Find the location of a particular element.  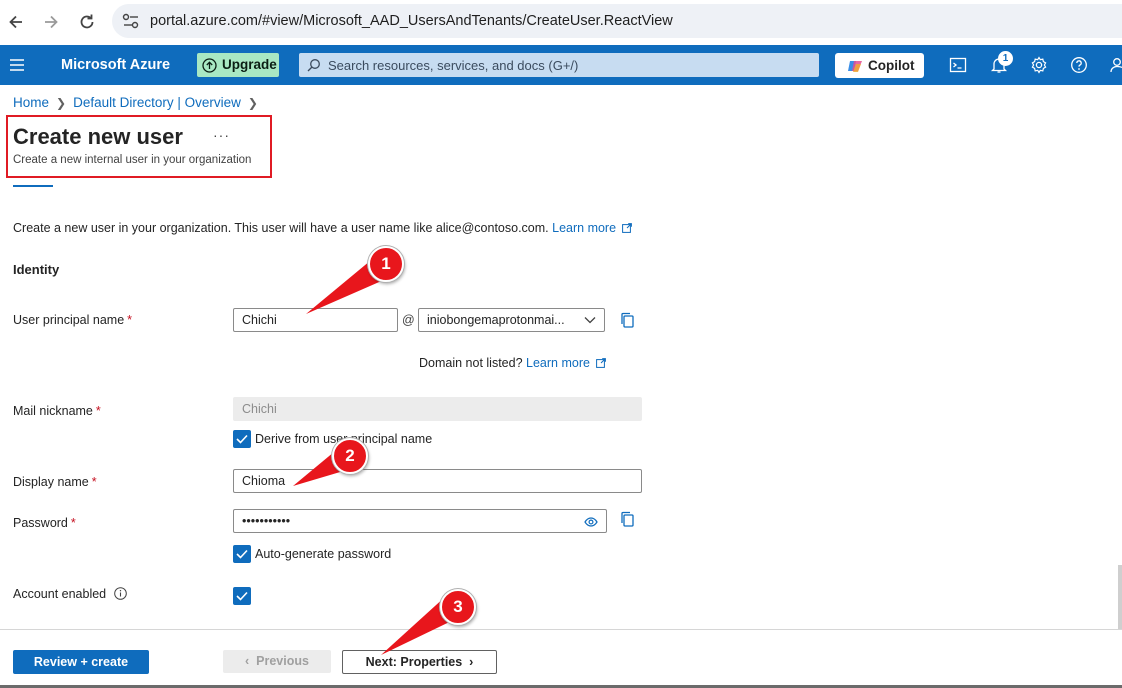

next-label: Next: Properties is located at coordinates (414, 662).